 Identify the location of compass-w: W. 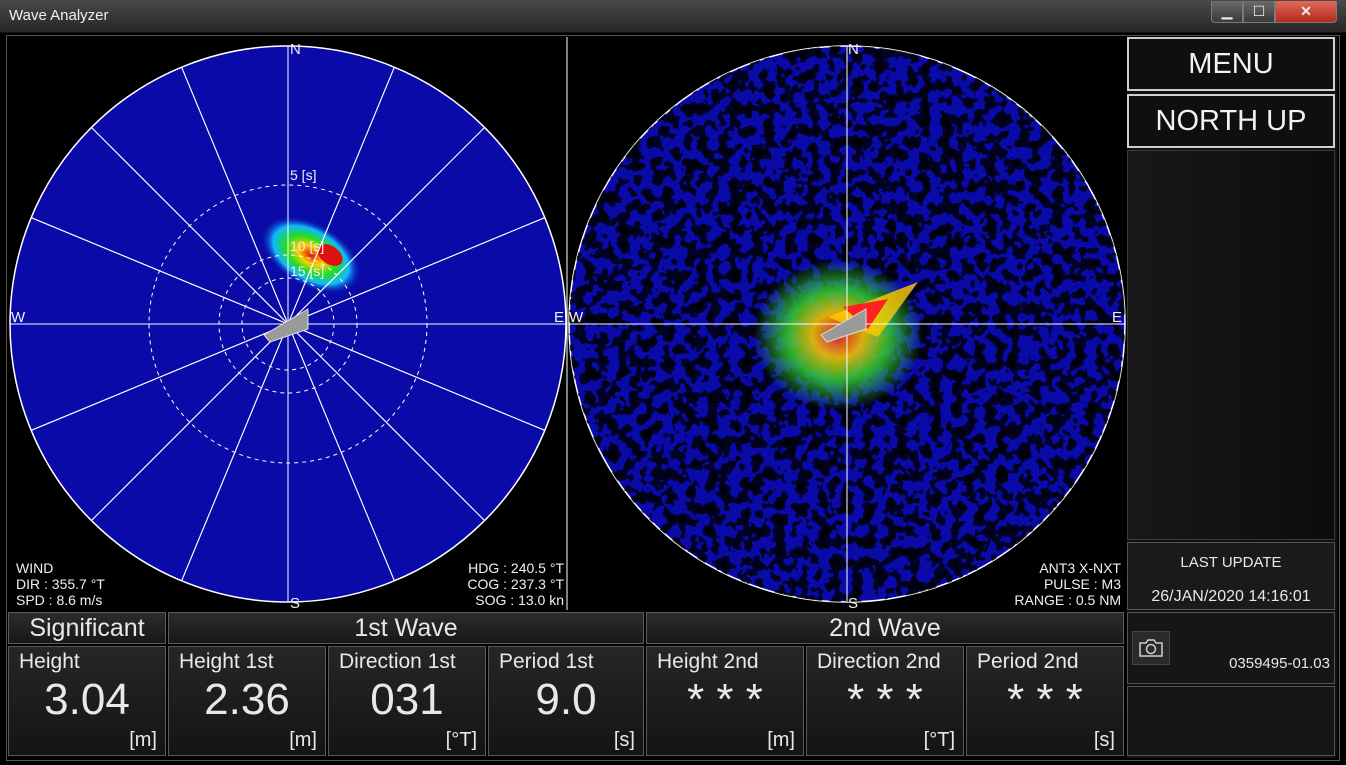
(18, 317).